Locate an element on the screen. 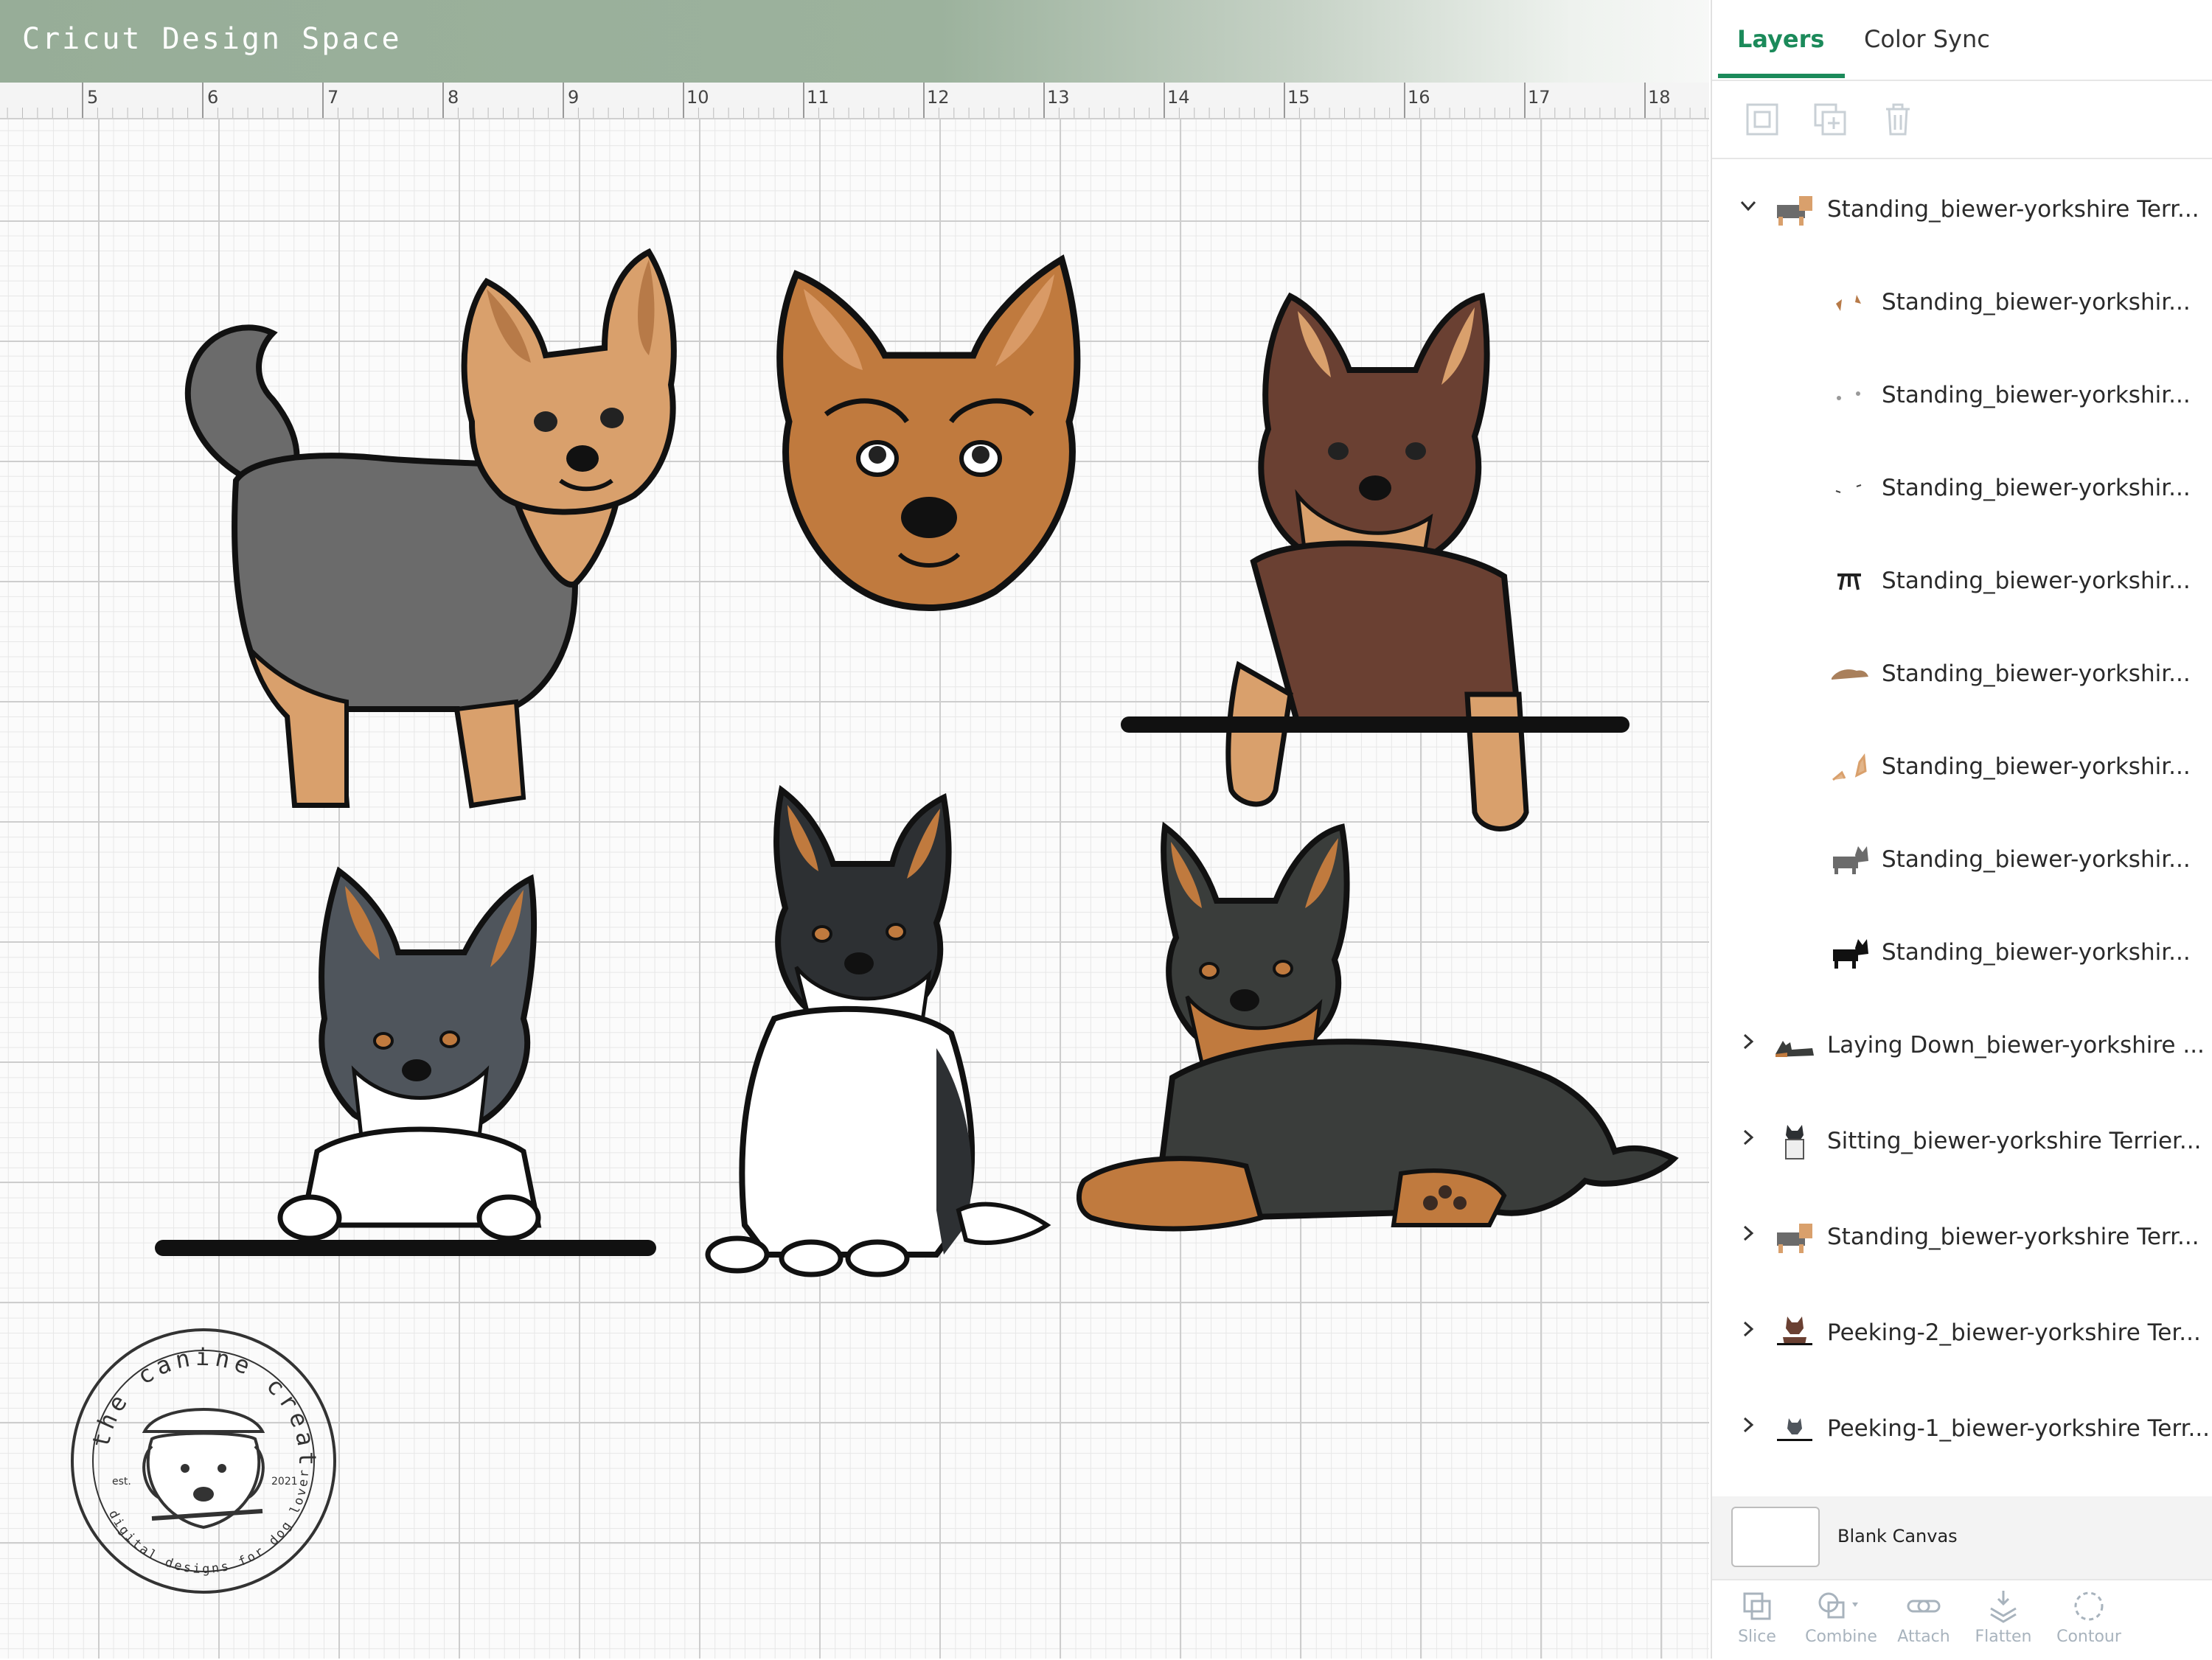 This screenshot has height=1660, width=2212. attach-button: Attach is located at coordinates (1923, 1623).